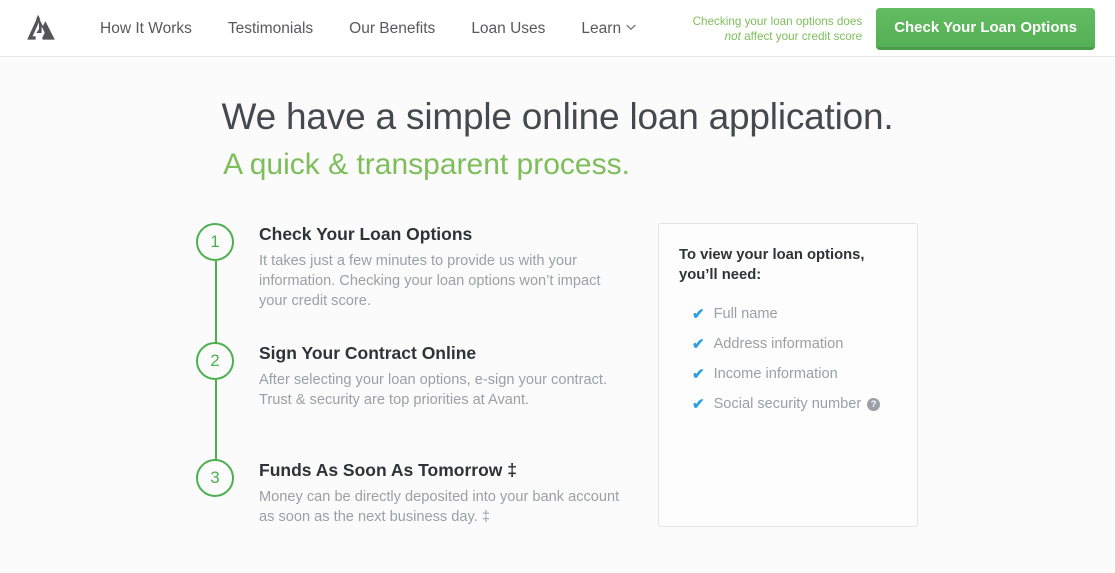 The image size is (1115, 573). Describe the element at coordinates (601, 28) in the screenshot. I see `nav-link-learn-label: Learn` at that location.